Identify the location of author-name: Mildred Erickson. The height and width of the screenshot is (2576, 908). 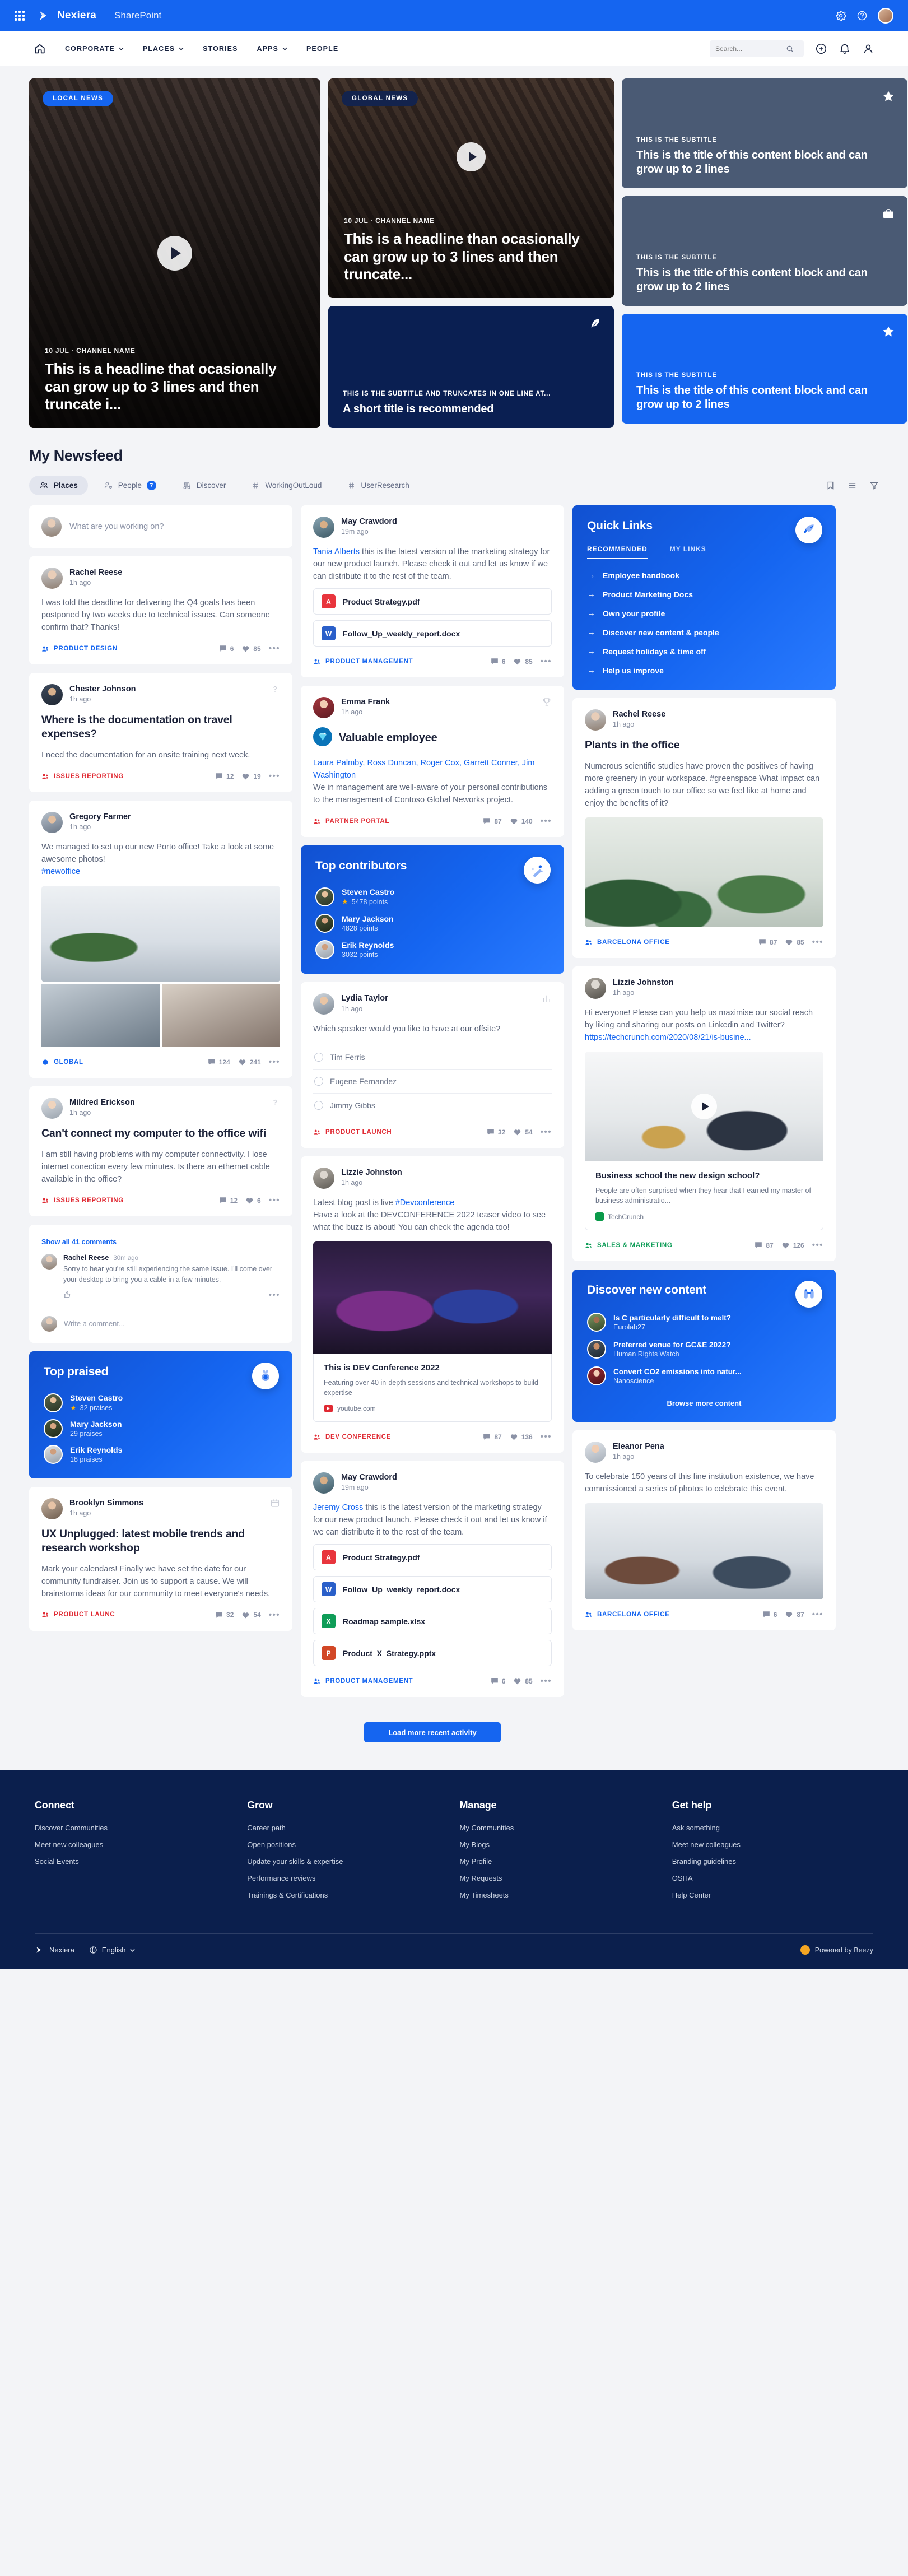
(102, 1103).